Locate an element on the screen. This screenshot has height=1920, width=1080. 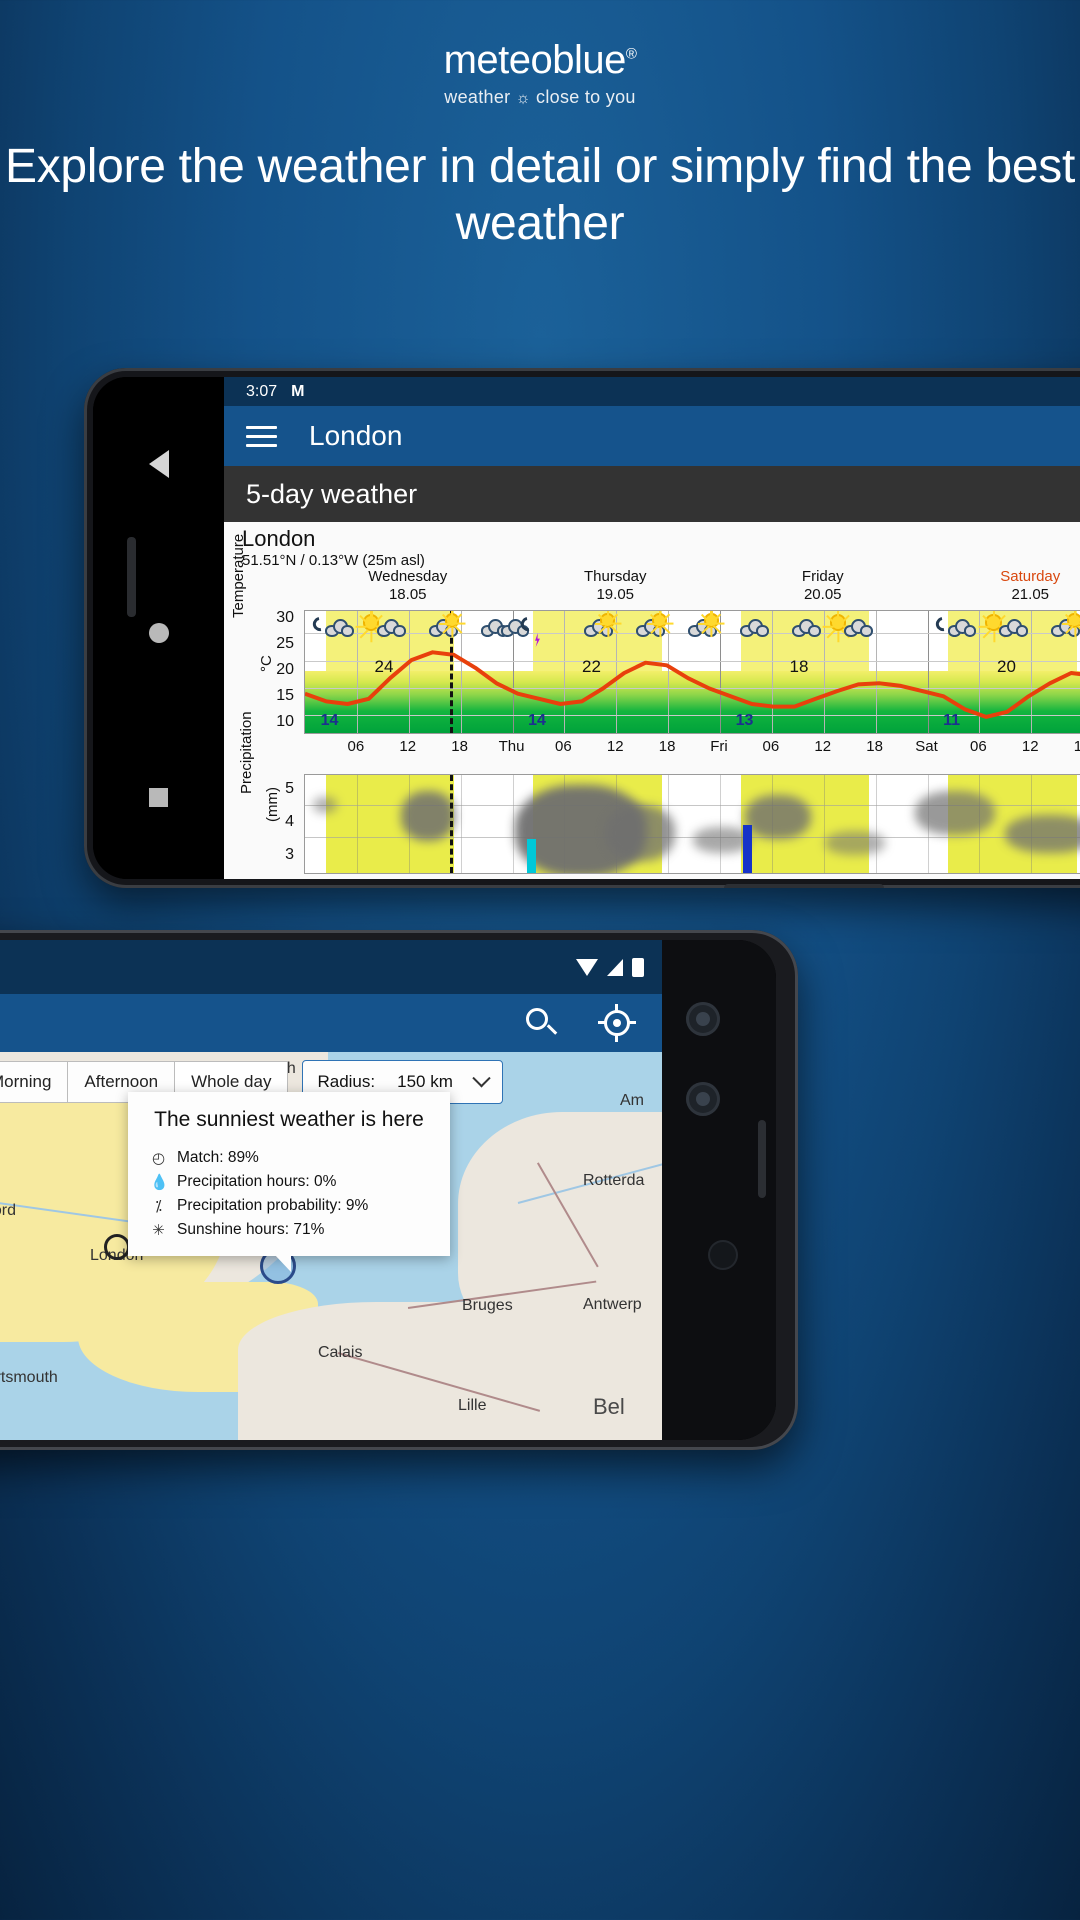
sunshine-icon: ✳ is located at coordinates (158, 1230).